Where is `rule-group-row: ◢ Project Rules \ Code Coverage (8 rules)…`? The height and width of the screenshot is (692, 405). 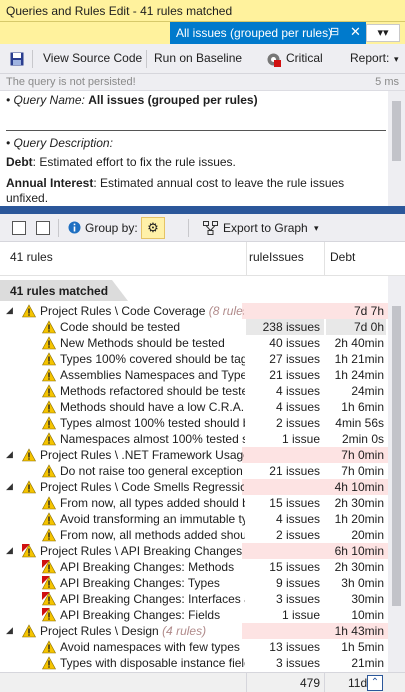 rule-group-row: ◢ Project Rules \ Code Coverage (8 rules)… is located at coordinates (194, 311).